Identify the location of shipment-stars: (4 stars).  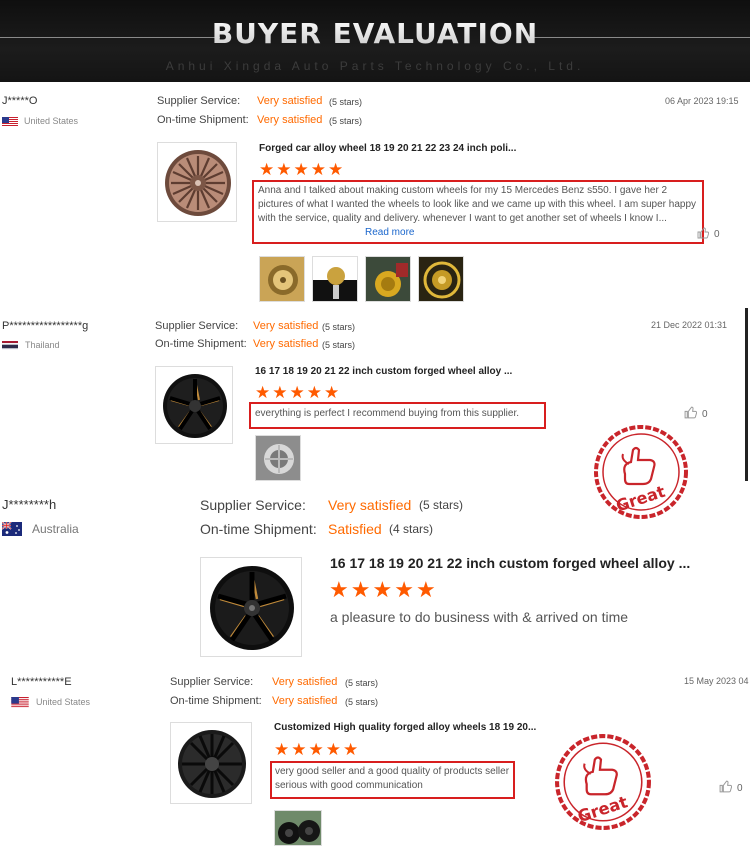
(411, 529).